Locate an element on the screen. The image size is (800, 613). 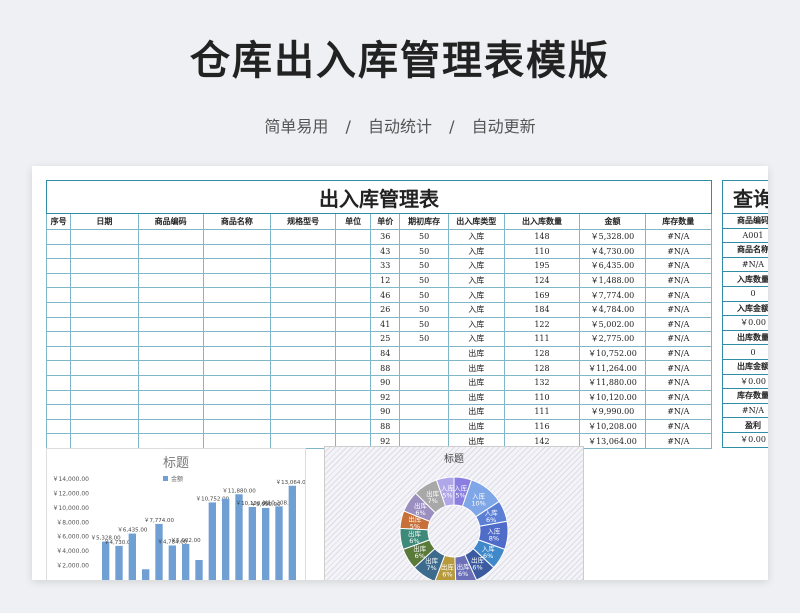
table-cell: 12 is located at coordinates (385, 280).